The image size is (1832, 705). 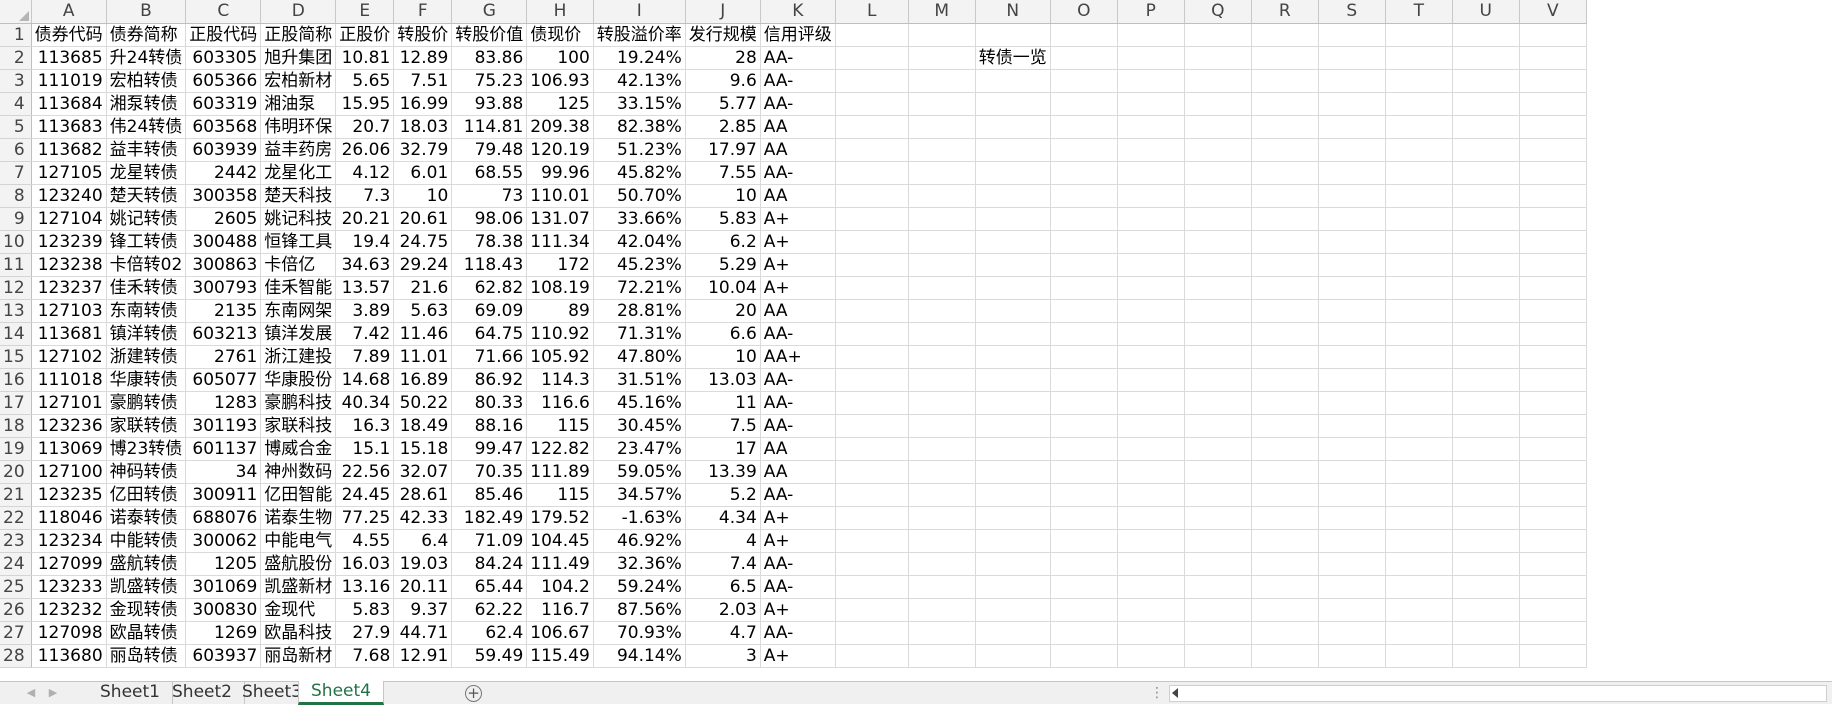 I want to click on cell-g19: 99.47, so click(x=489, y=449).